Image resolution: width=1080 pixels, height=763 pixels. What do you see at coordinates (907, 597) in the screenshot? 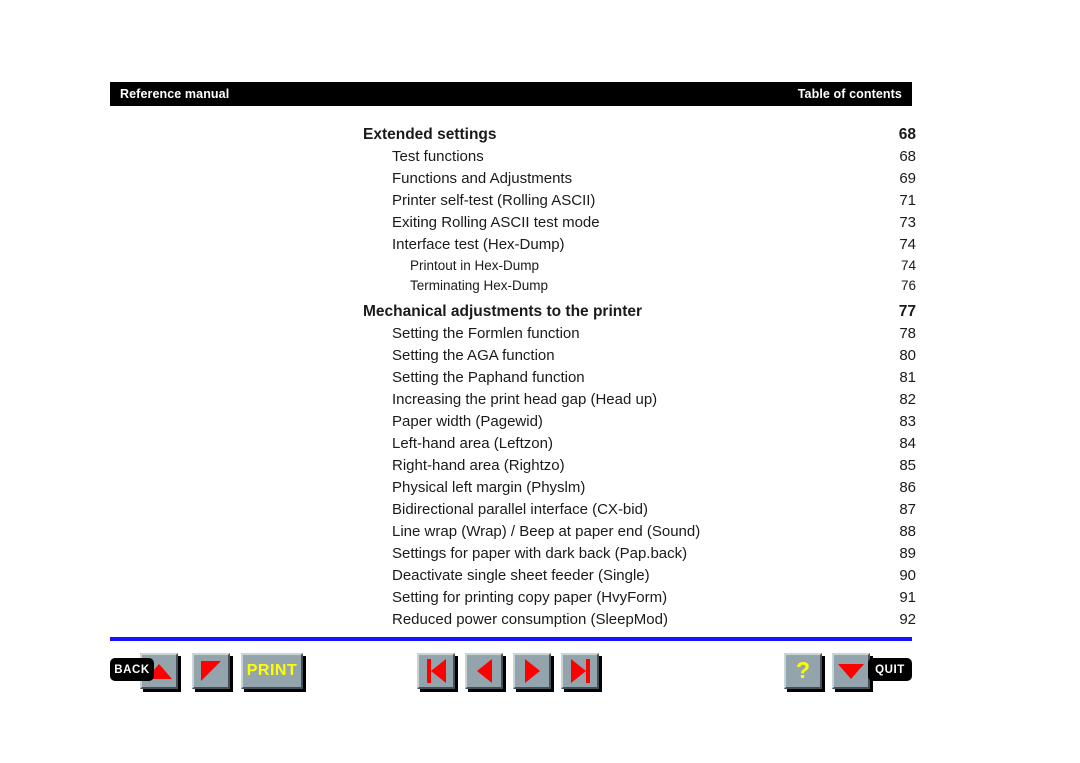
I see `toc-entry-page-number: 91` at bounding box center [907, 597].